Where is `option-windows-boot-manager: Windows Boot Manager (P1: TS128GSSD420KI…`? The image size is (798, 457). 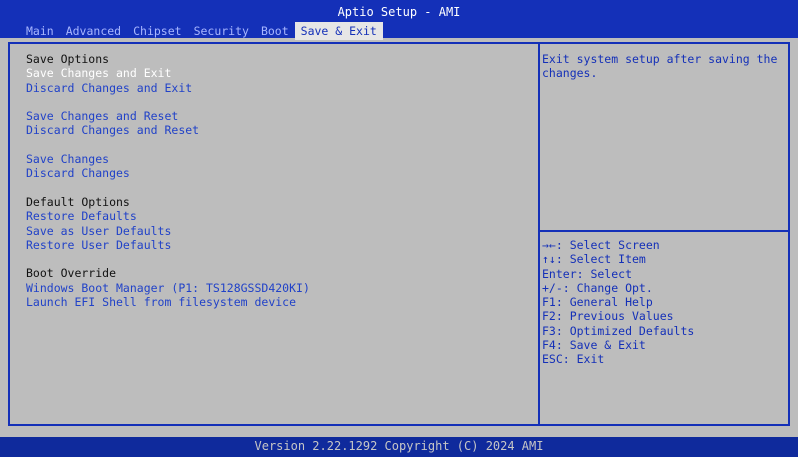 option-windows-boot-manager: Windows Boot Manager (P1: TS128GSSD420KI… is located at coordinates (276, 288).